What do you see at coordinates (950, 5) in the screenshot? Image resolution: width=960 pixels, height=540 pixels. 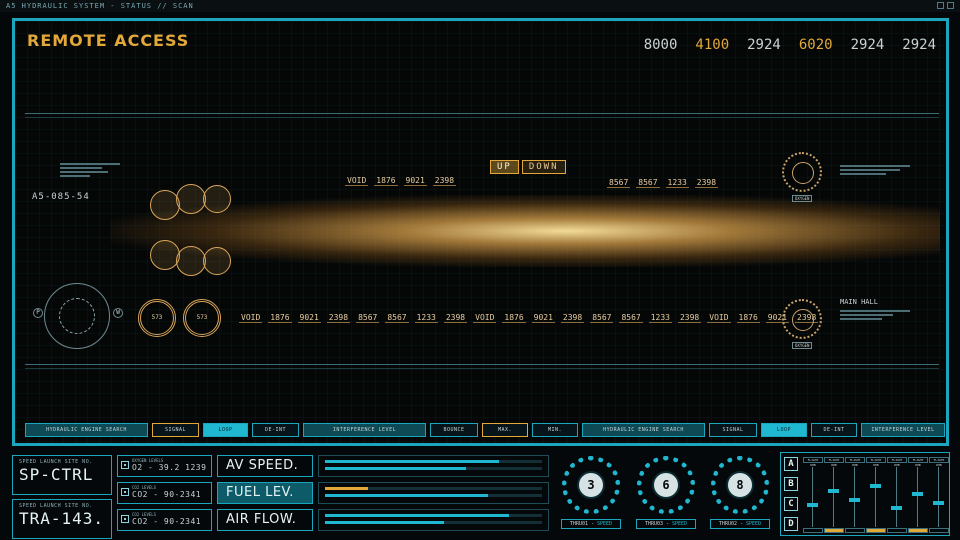 I see `close-button` at bounding box center [950, 5].